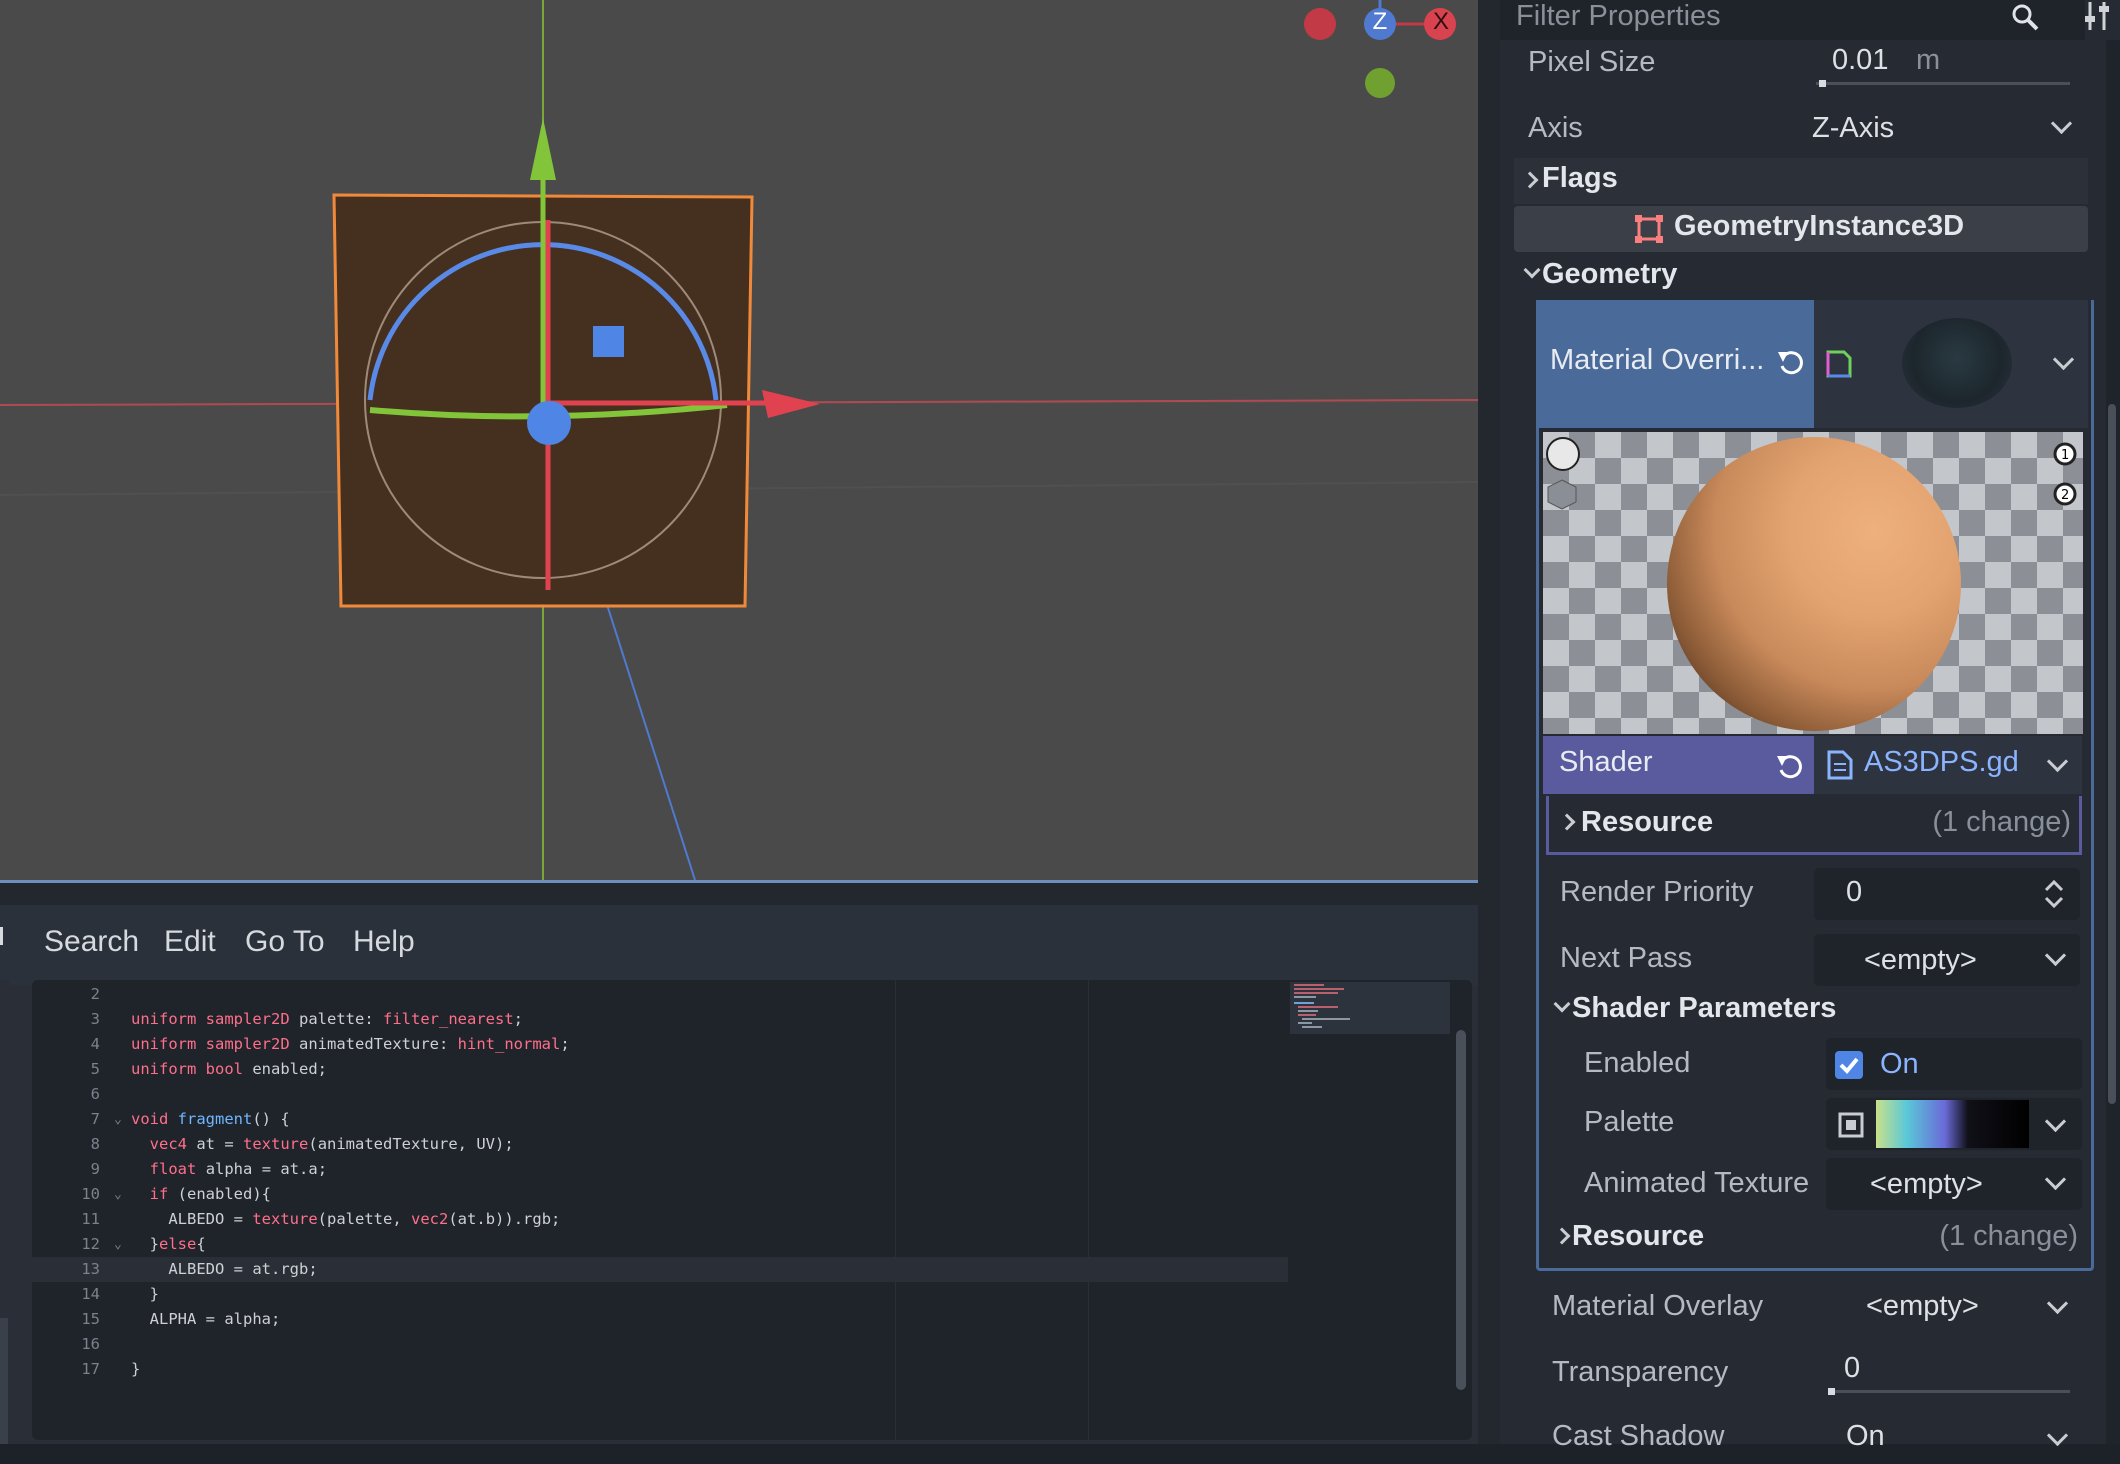 This screenshot has height=1464, width=2120. What do you see at coordinates (238, 1169) in the screenshot?
I see `code-text: float alpha = at.a;` at bounding box center [238, 1169].